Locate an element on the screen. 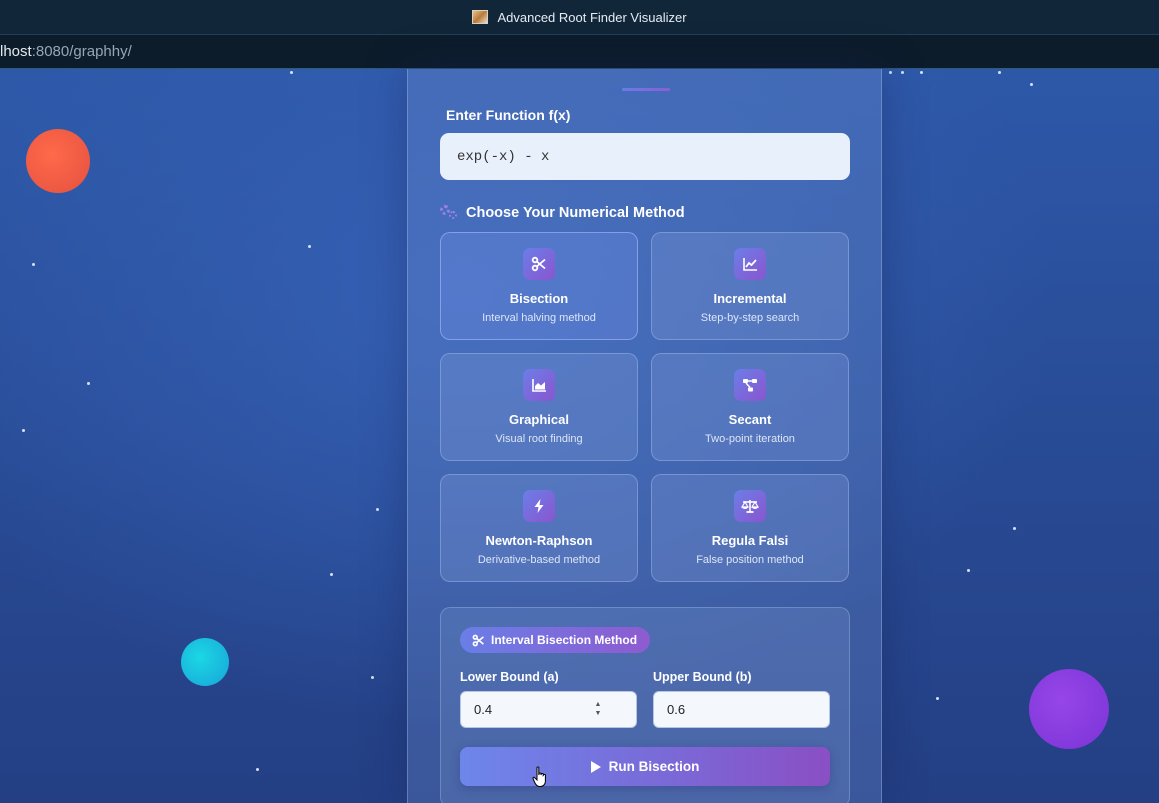 This screenshot has width=1159, height=803. panel-accent-bar is located at coordinates (646, 89).